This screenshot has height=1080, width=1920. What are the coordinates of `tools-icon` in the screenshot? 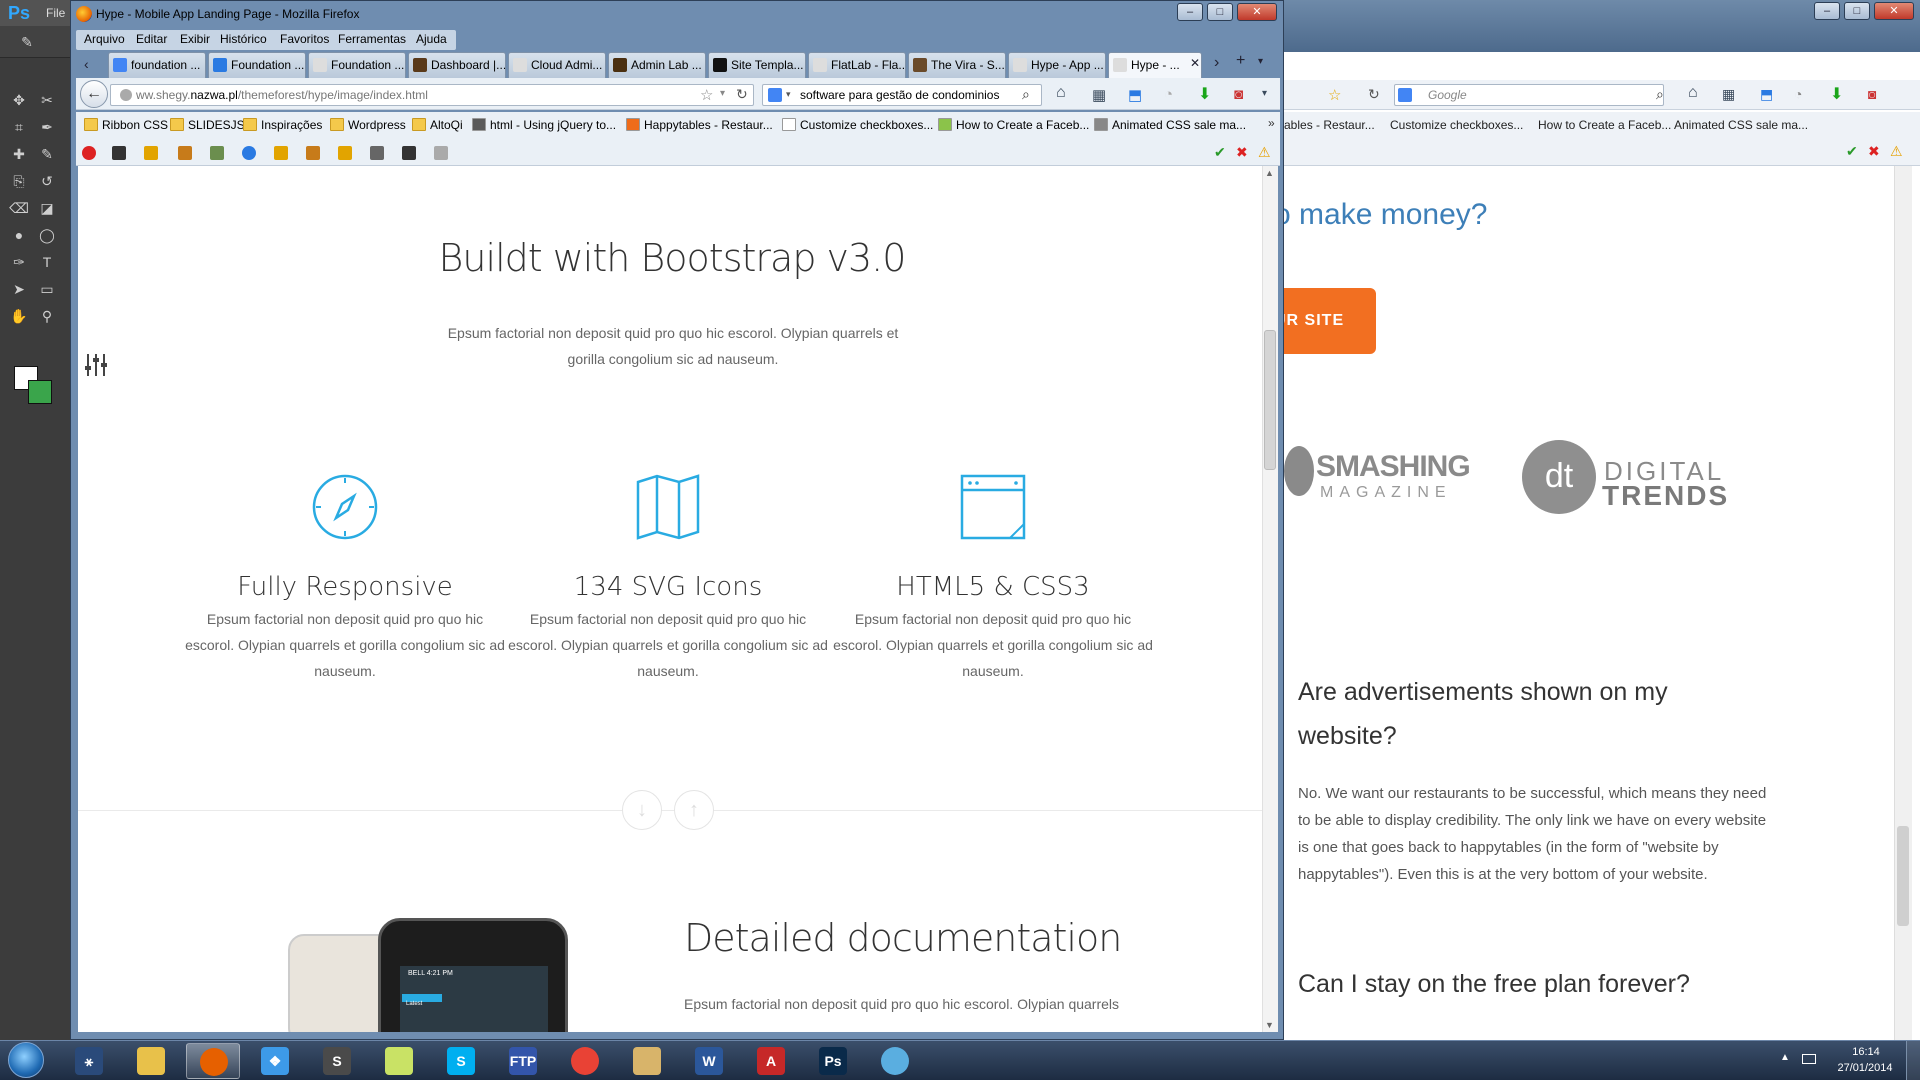 It's located at (377, 153).